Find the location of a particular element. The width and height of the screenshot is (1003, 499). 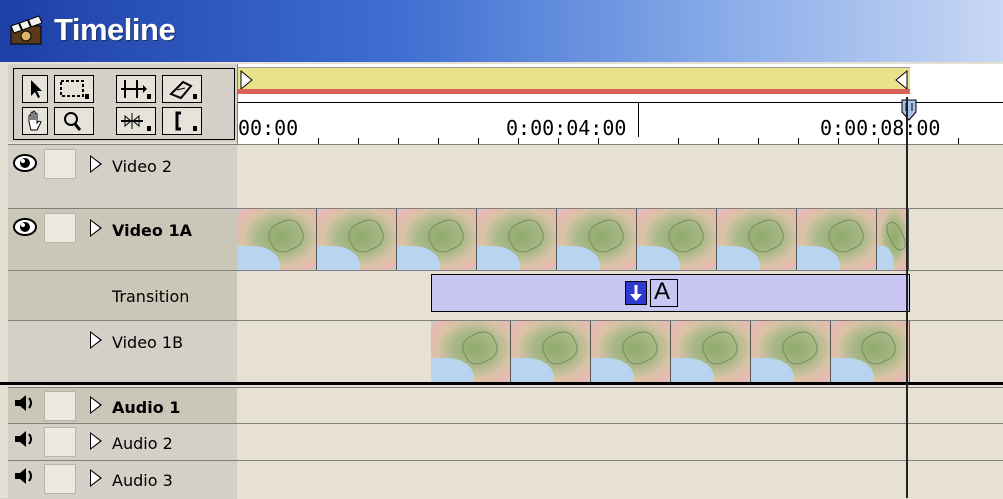

track-label: Video 1A is located at coordinates (152, 230).